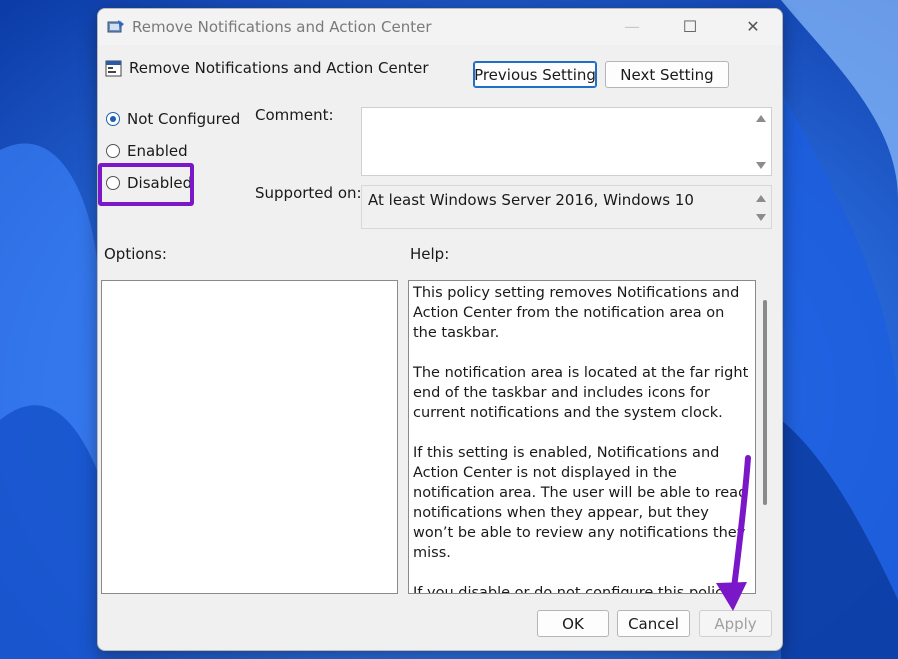 The width and height of the screenshot is (898, 659). Describe the element at coordinates (531, 200) in the screenshot. I see `supported-on-value: At least Windows Server 2016, Windows 10` at that location.